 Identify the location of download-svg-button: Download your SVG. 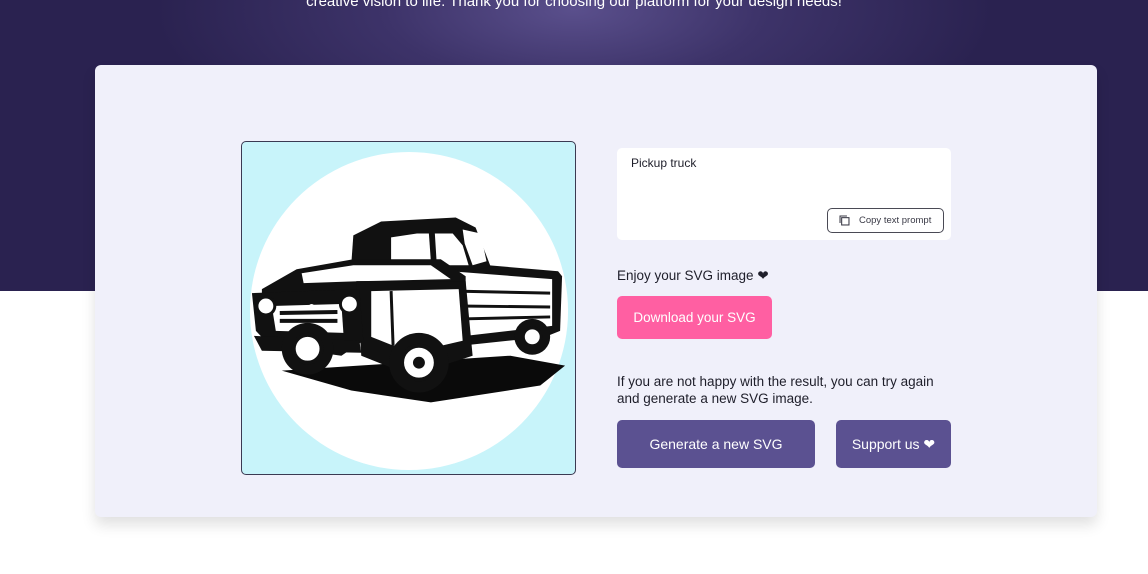
(694, 317).